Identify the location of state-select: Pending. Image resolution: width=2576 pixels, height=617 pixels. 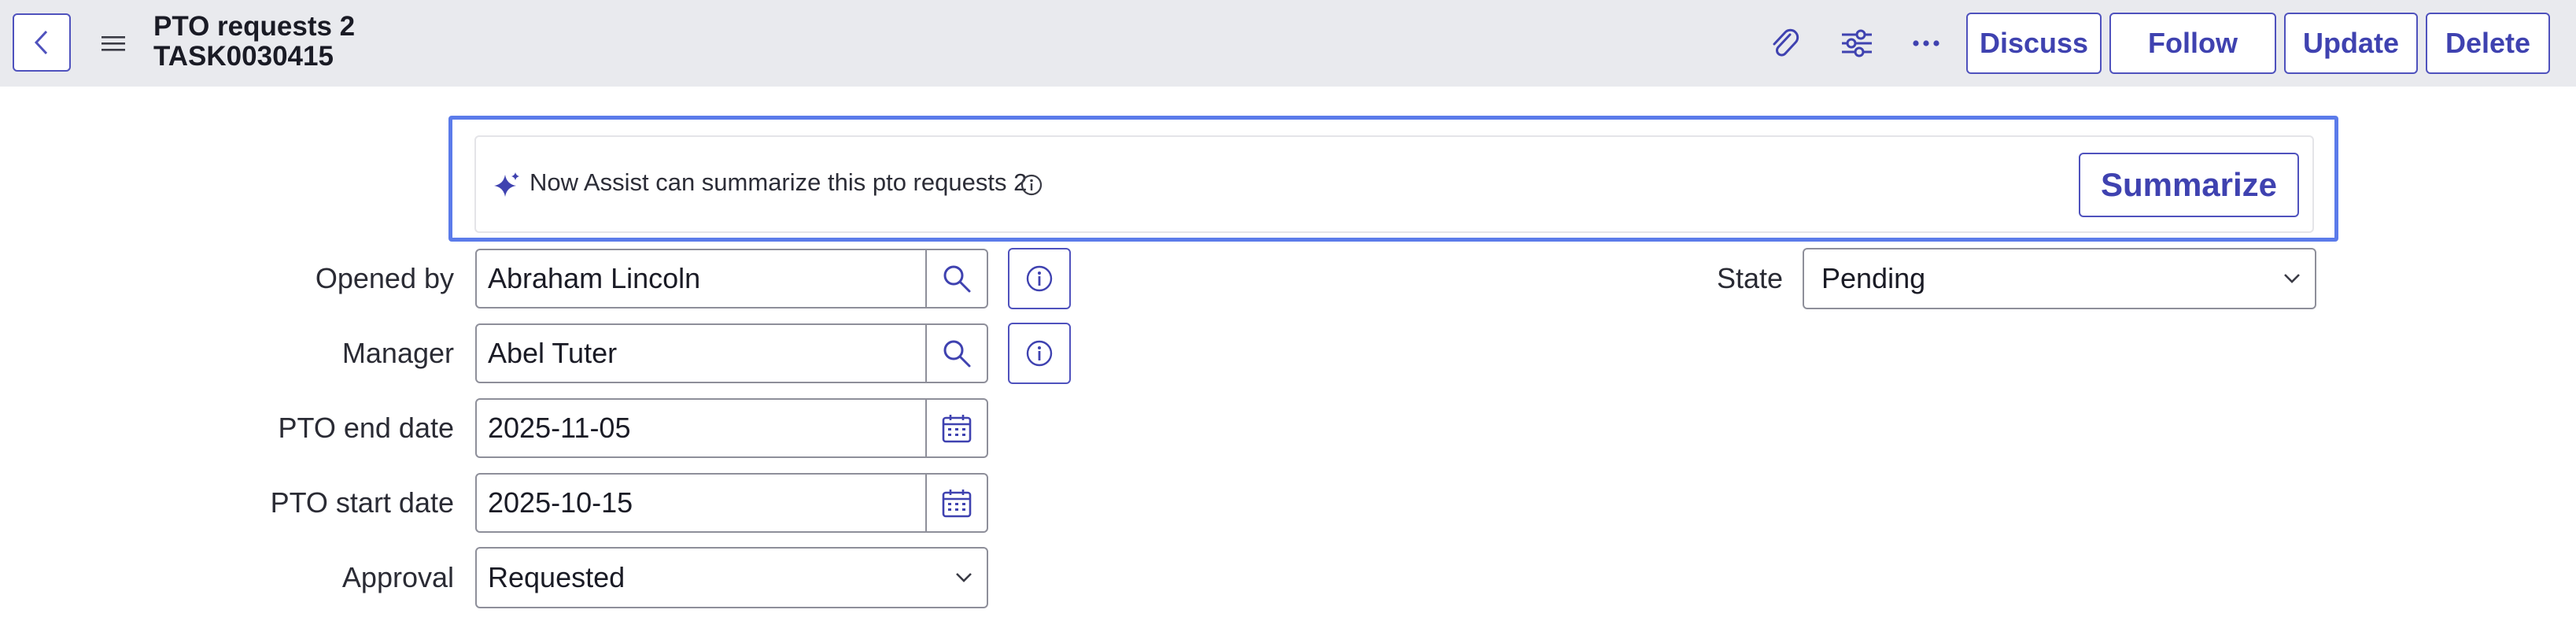
(2059, 278).